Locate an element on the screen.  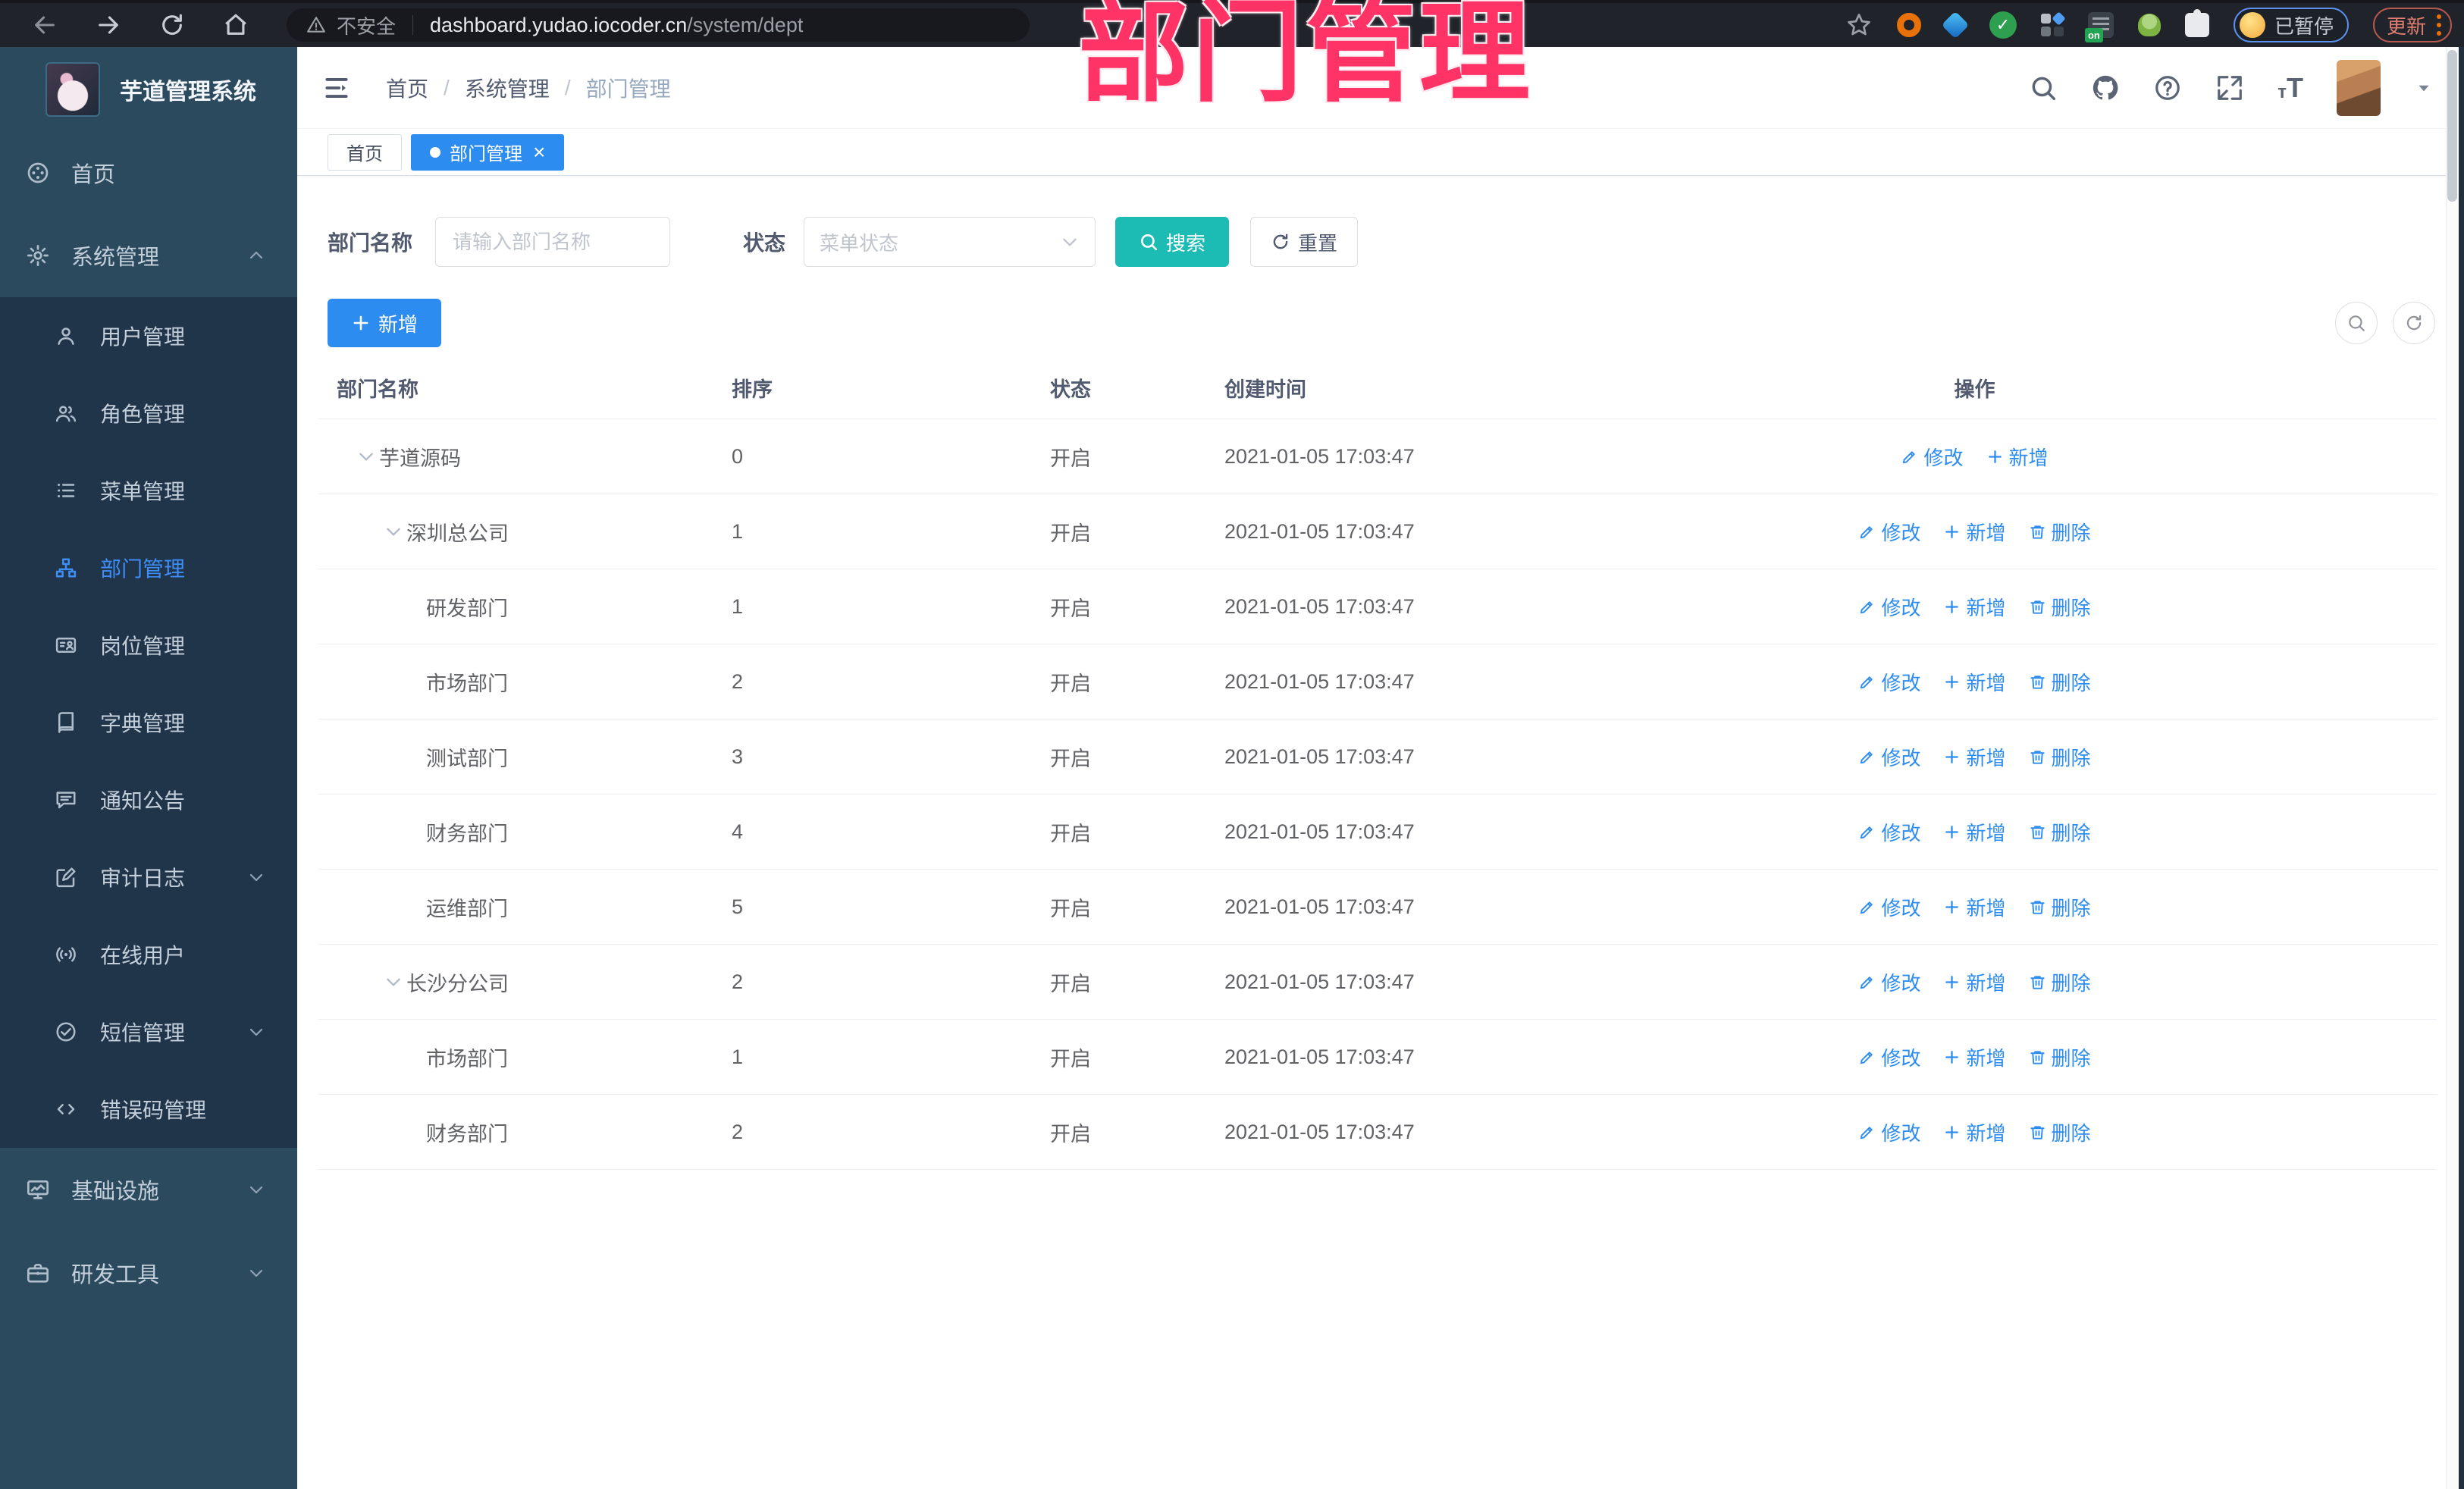
user-avatar is located at coordinates (2359, 87).